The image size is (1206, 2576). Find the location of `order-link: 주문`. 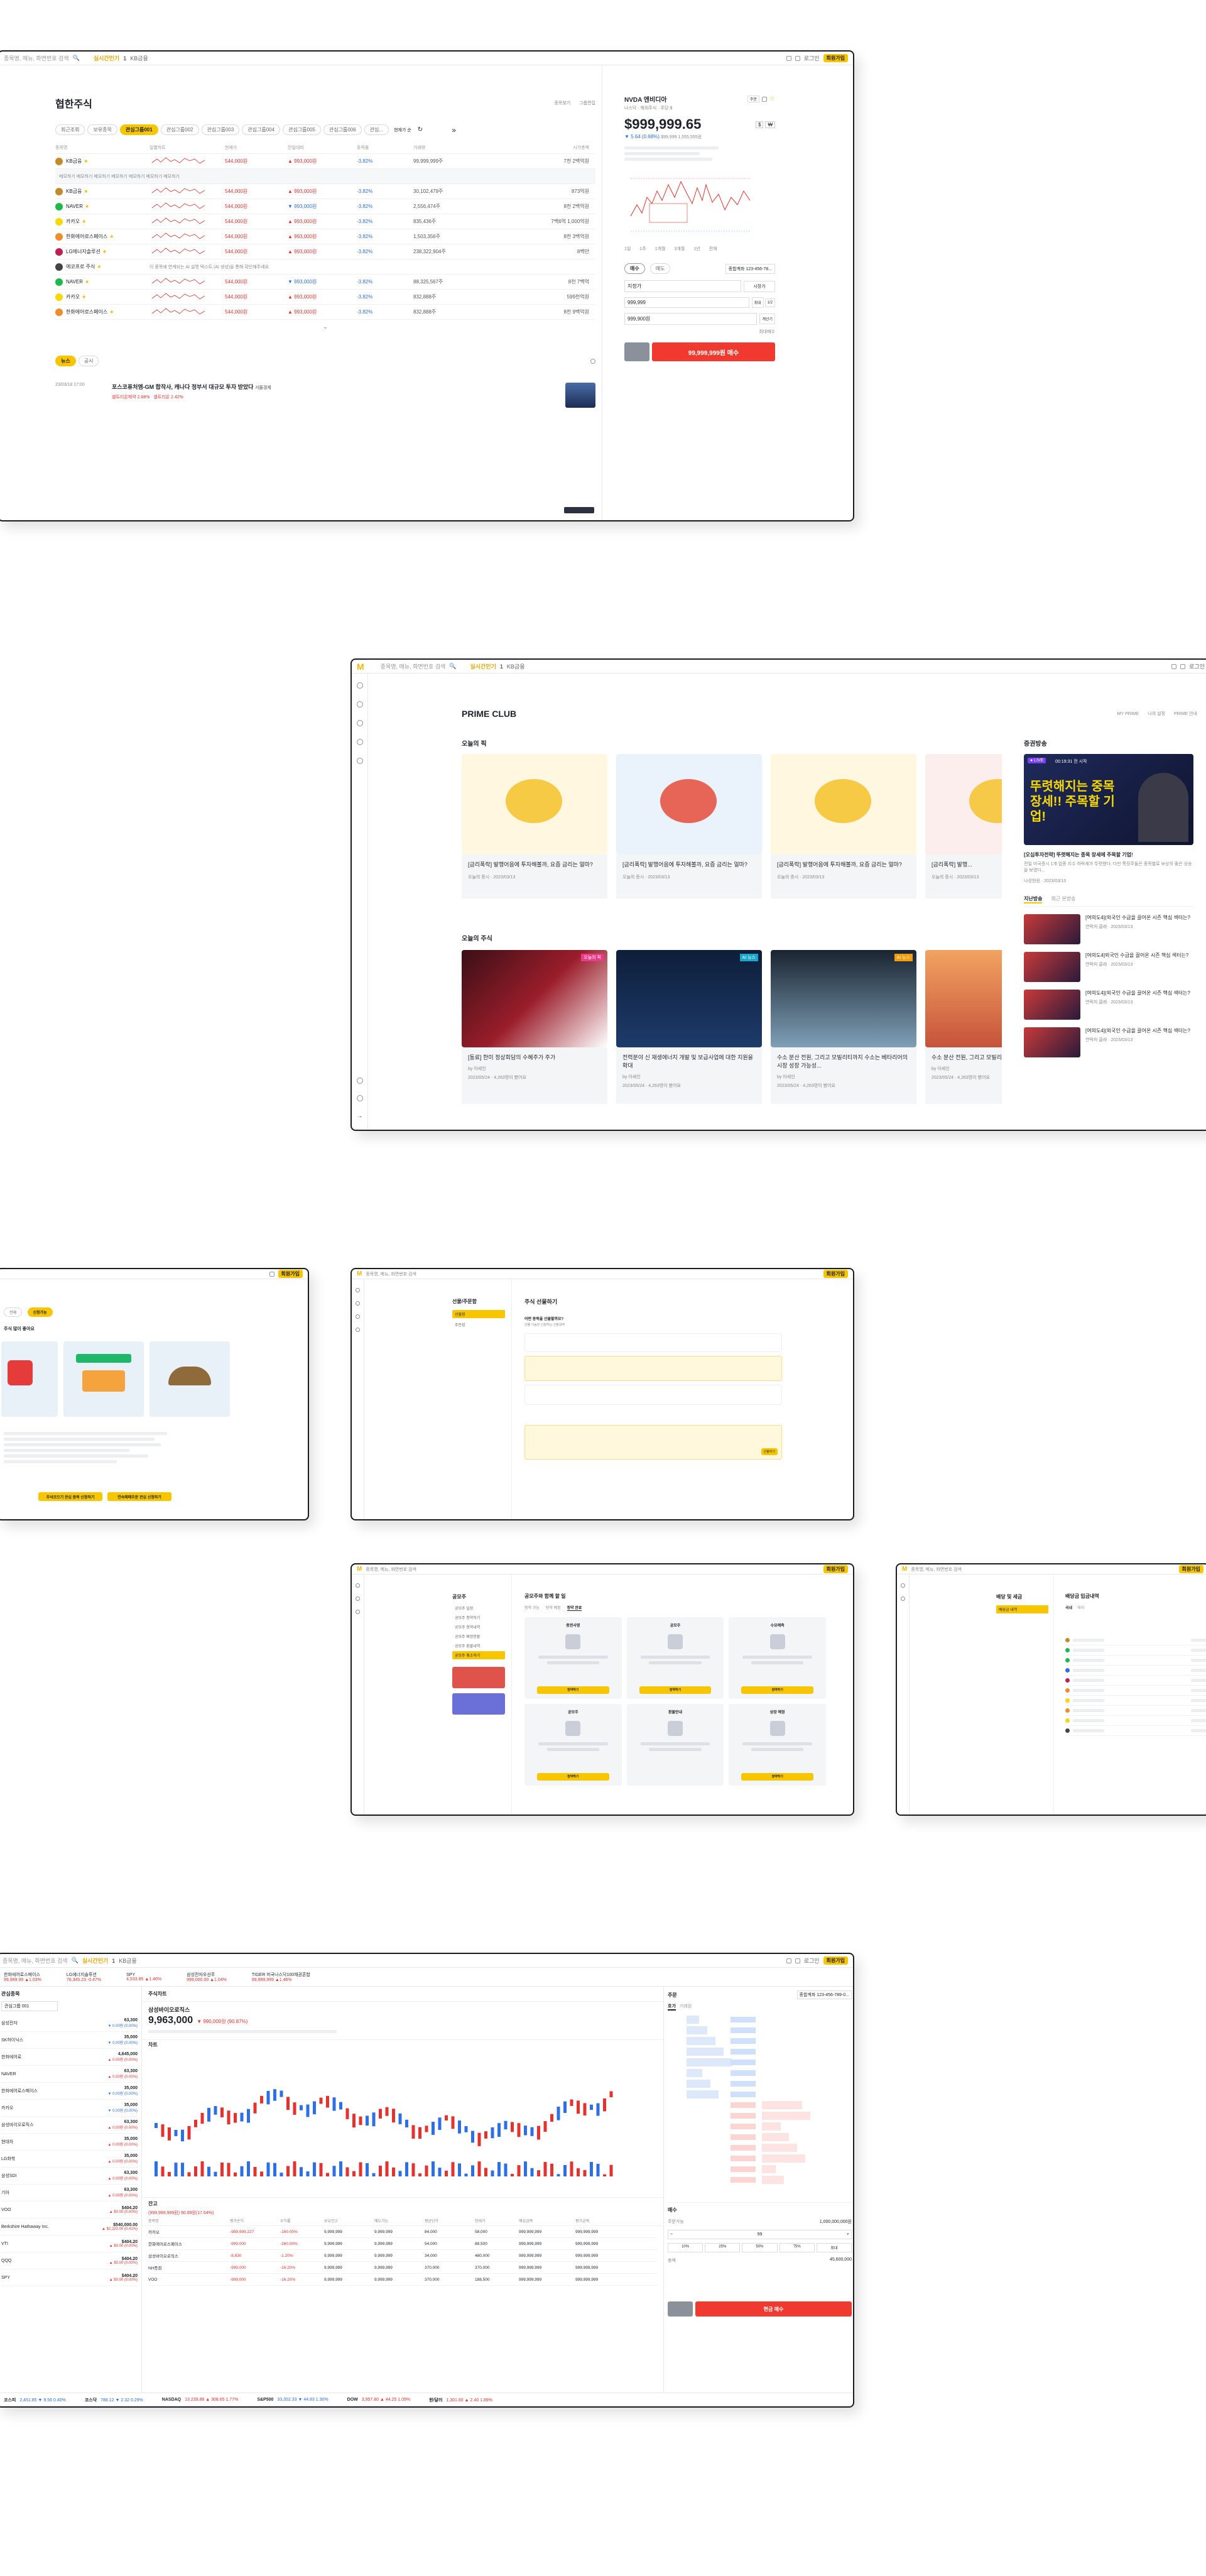

order-link: 주문 is located at coordinates (754, 99).